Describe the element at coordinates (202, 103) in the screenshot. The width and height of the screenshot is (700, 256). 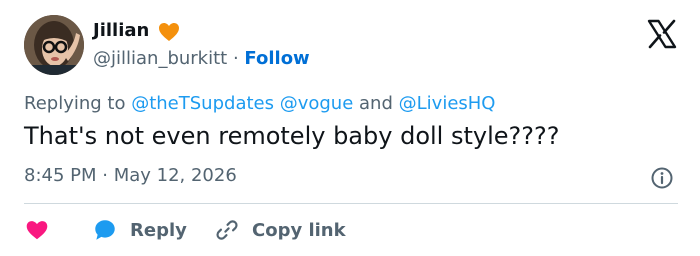
I see `mention-theTSupdates: @theTSupdates` at that location.